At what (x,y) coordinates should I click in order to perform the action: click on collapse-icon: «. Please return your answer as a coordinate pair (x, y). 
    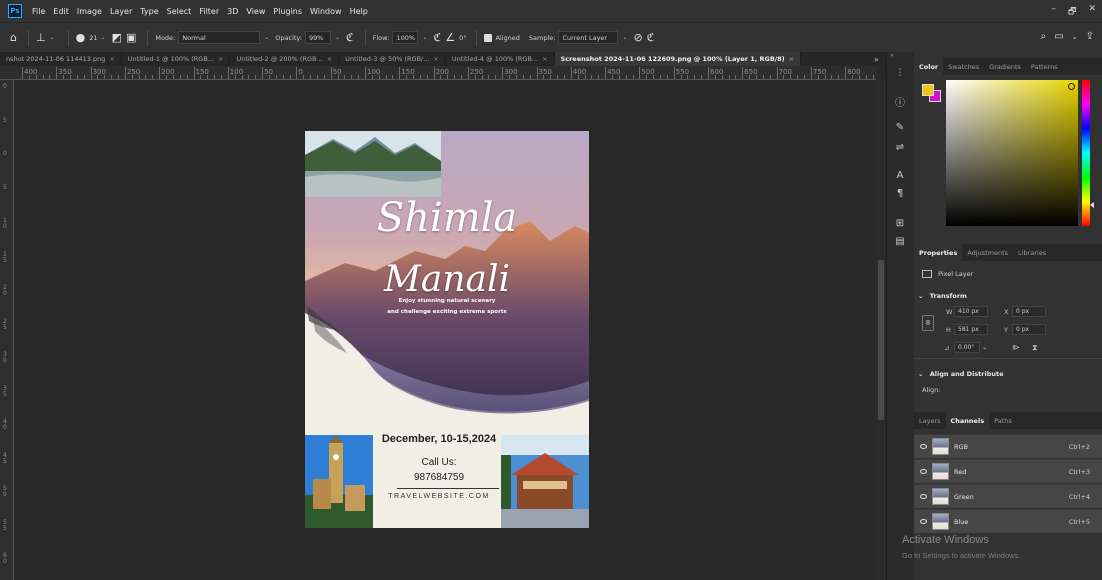
    Looking at the image, I should click on (892, 55).